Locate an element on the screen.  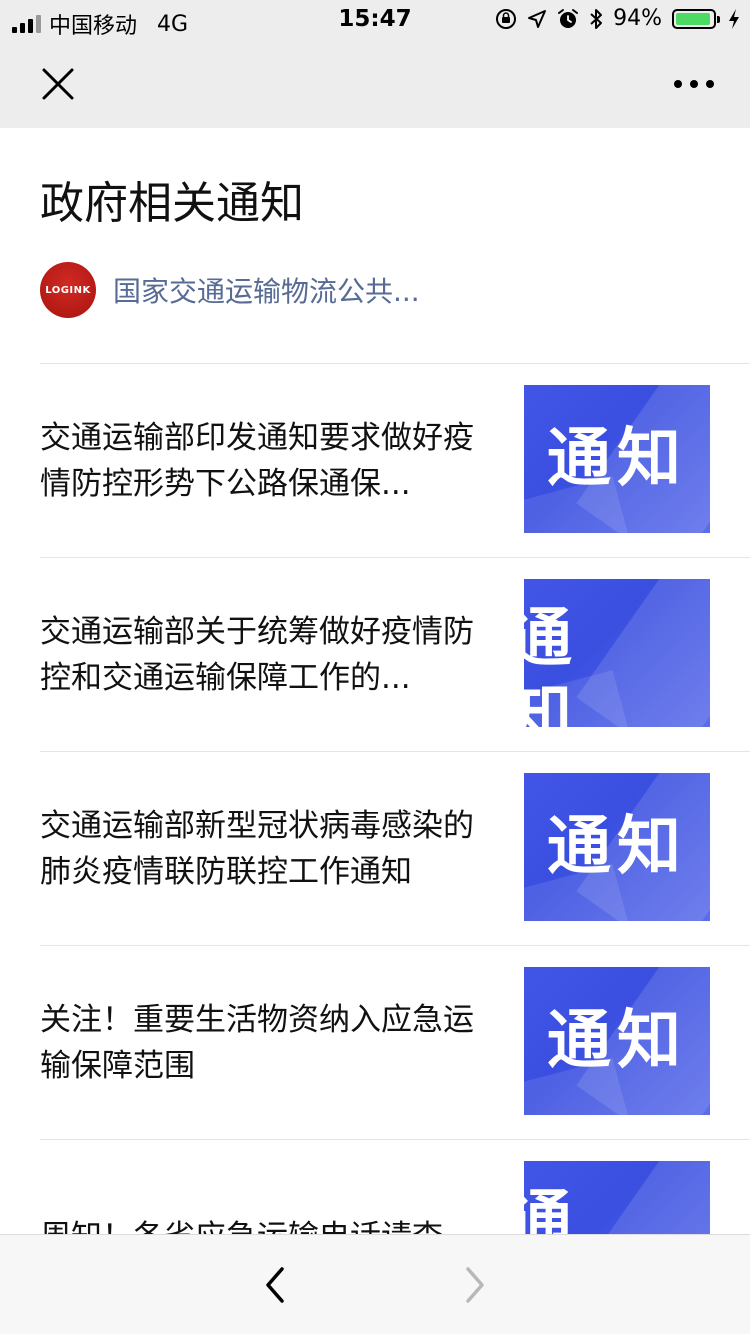
forward-button is located at coordinates (474, 1285).